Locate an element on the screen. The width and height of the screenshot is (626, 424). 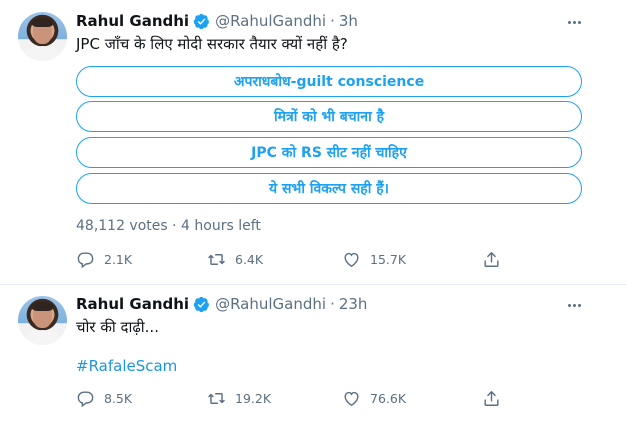
tweet-header: Rahul Gandhi @RahulGandhi · 3h is located at coordinates (217, 21).